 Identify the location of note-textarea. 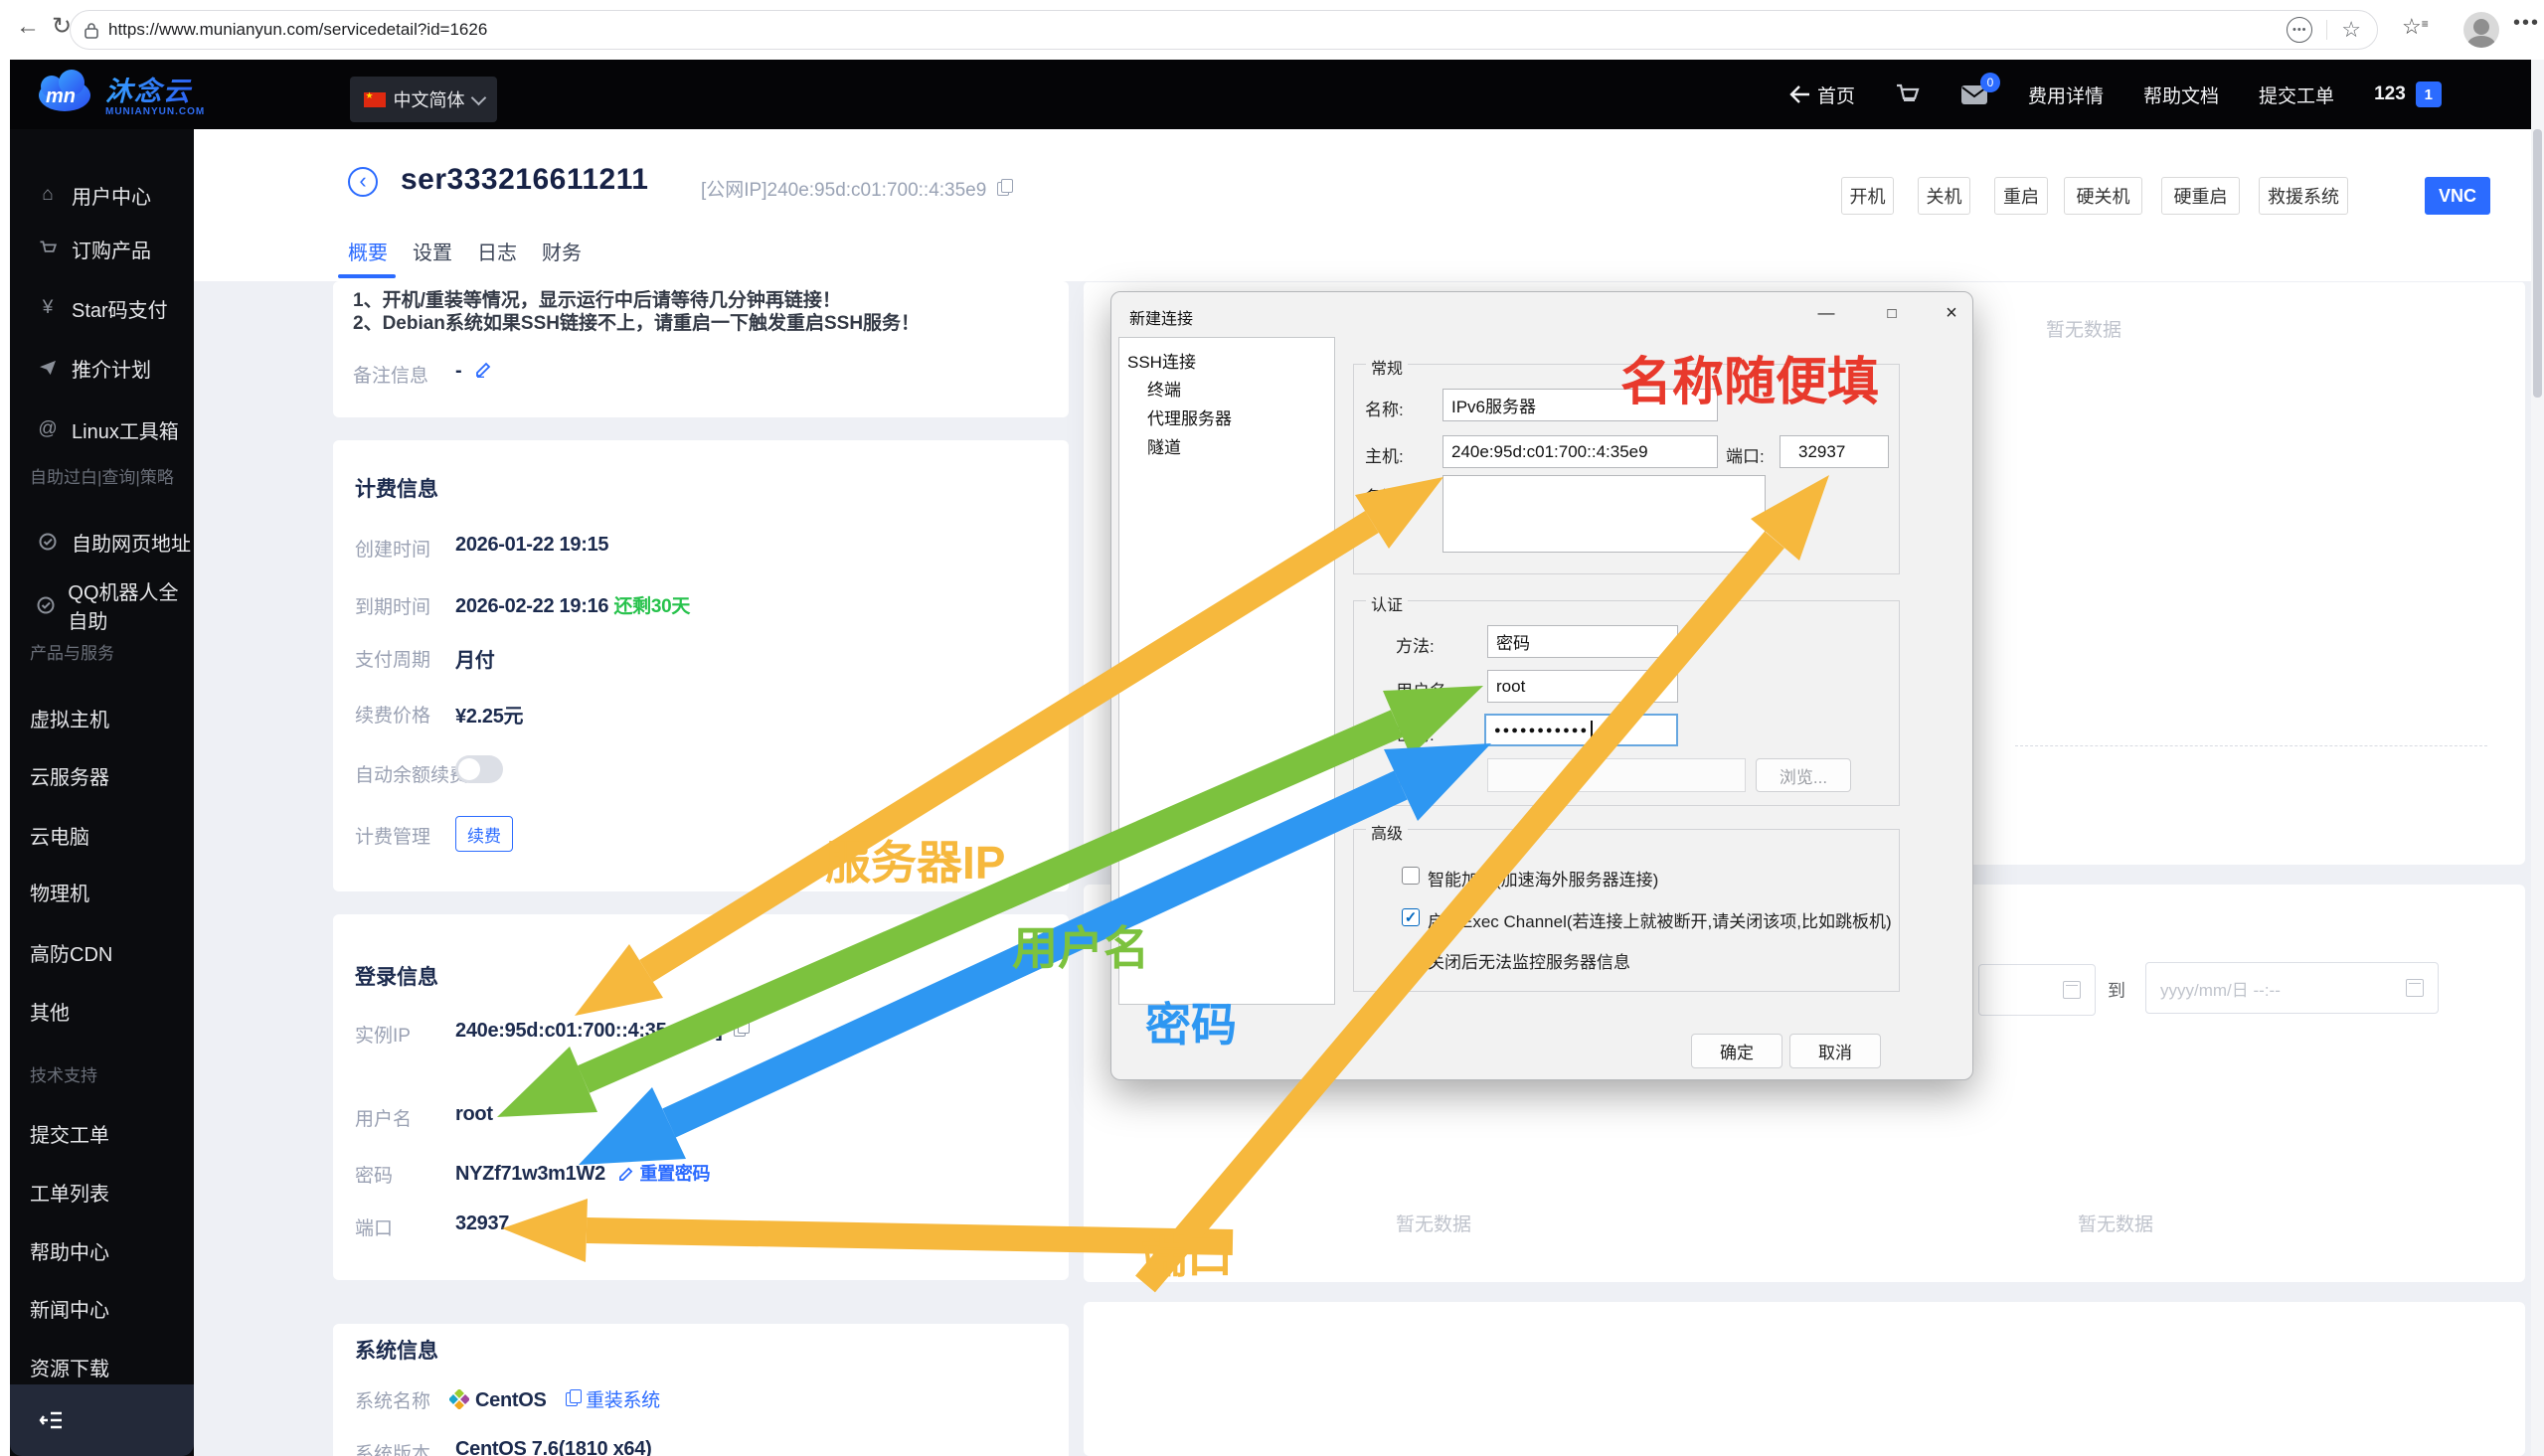
(1604, 514).